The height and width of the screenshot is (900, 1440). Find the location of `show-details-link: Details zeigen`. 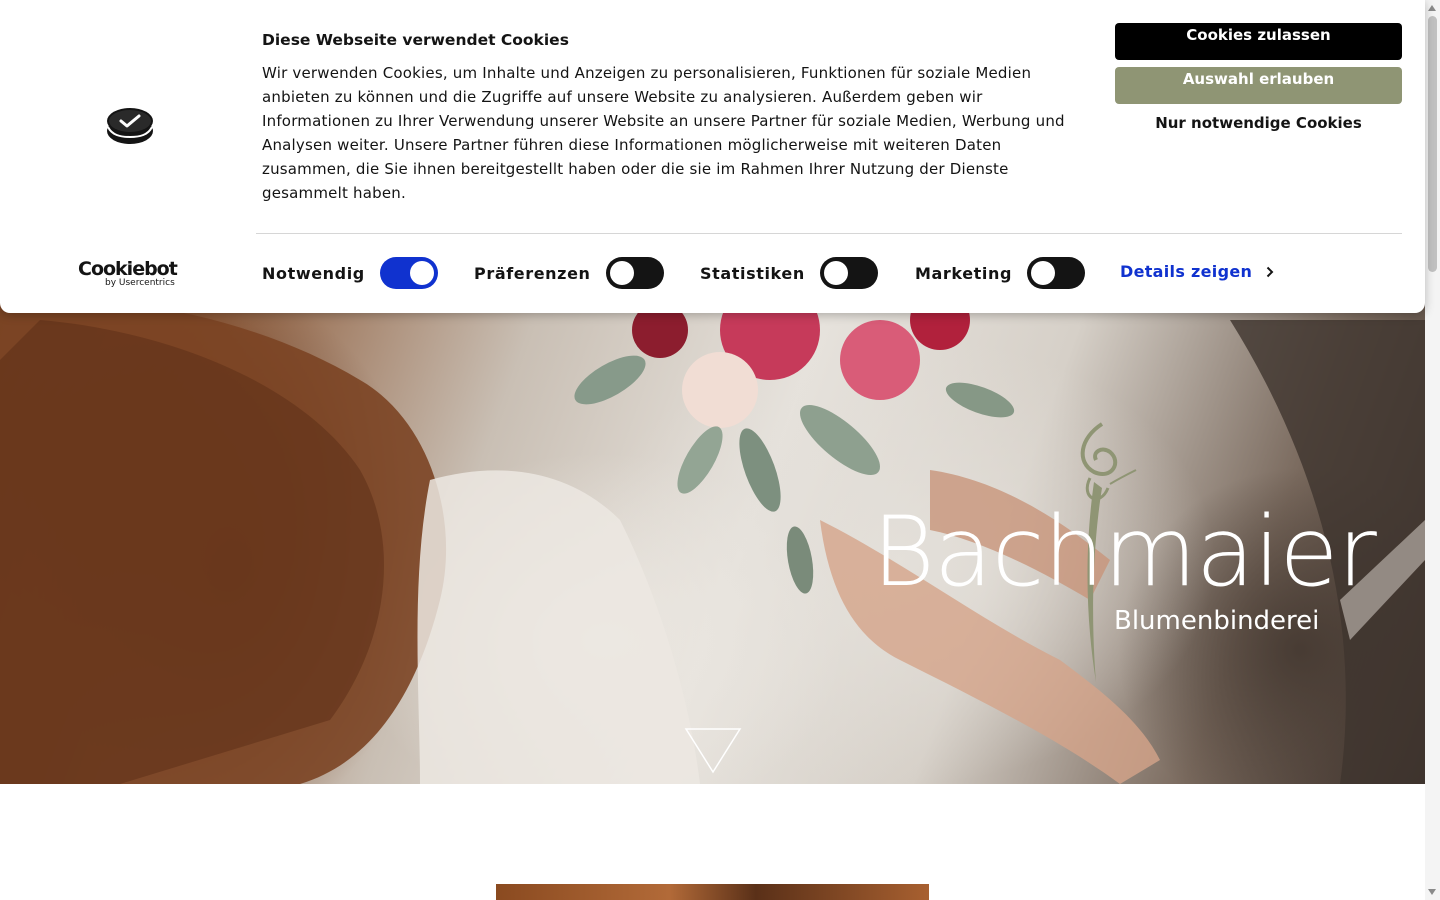

show-details-link: Details zeigen is located at coordinates (1197, 271).